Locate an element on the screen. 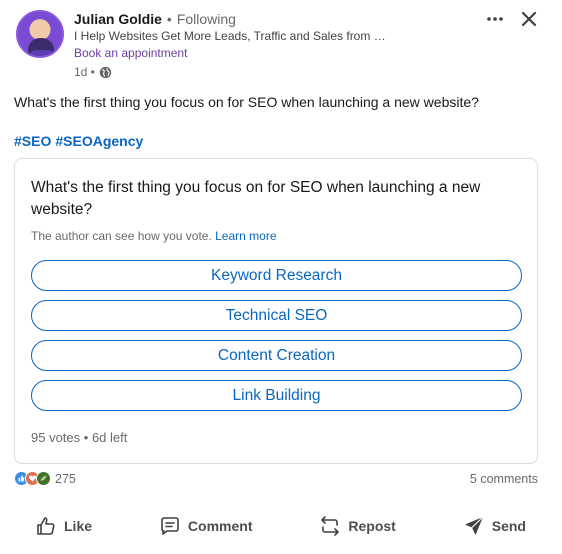 The width and height of the screenshot is (562, 554). post-meta: 1d • is located at coordinates (93, 72).